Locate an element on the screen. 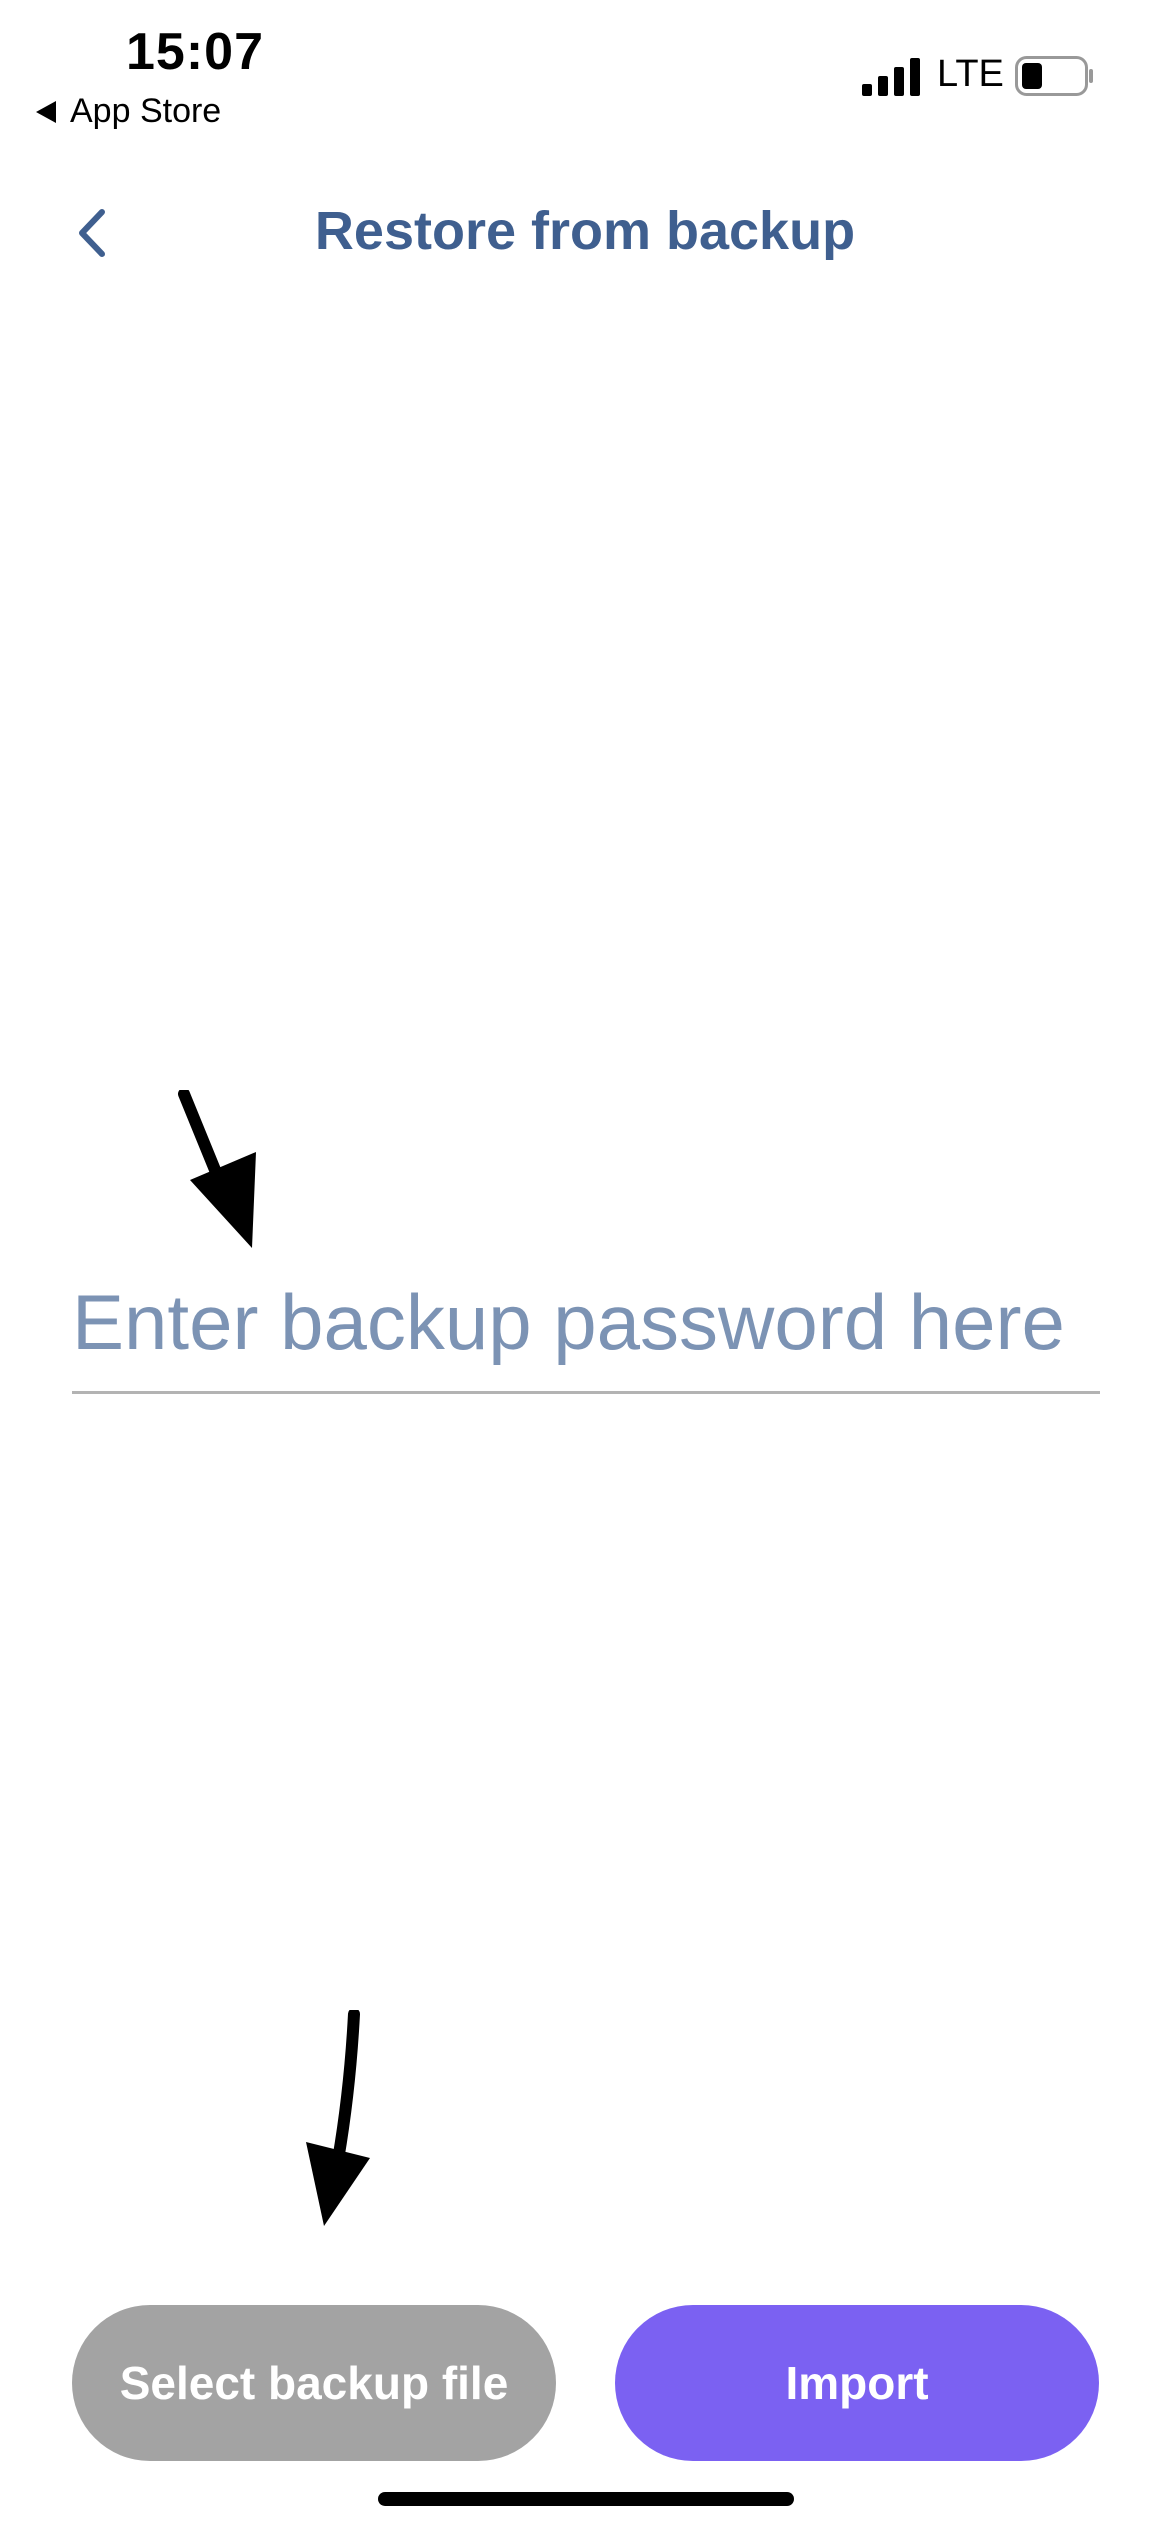  import-label: Import is located at coordinates (857, 2383).